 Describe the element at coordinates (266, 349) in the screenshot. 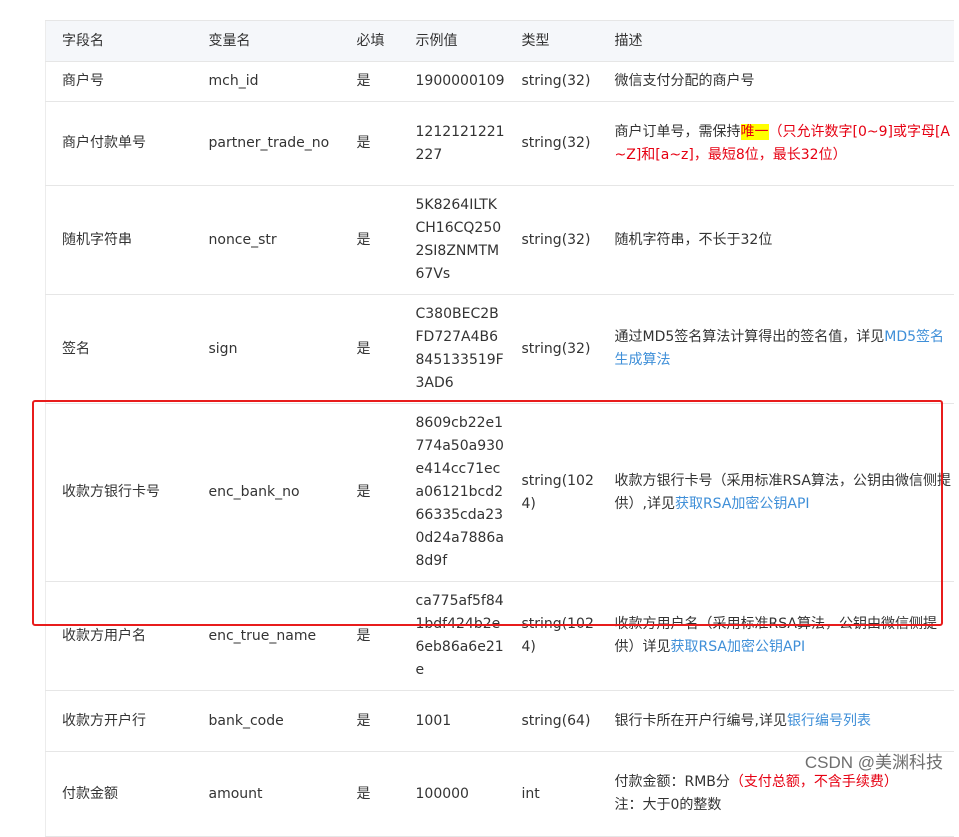

I see `cell-var: sign` at that location.